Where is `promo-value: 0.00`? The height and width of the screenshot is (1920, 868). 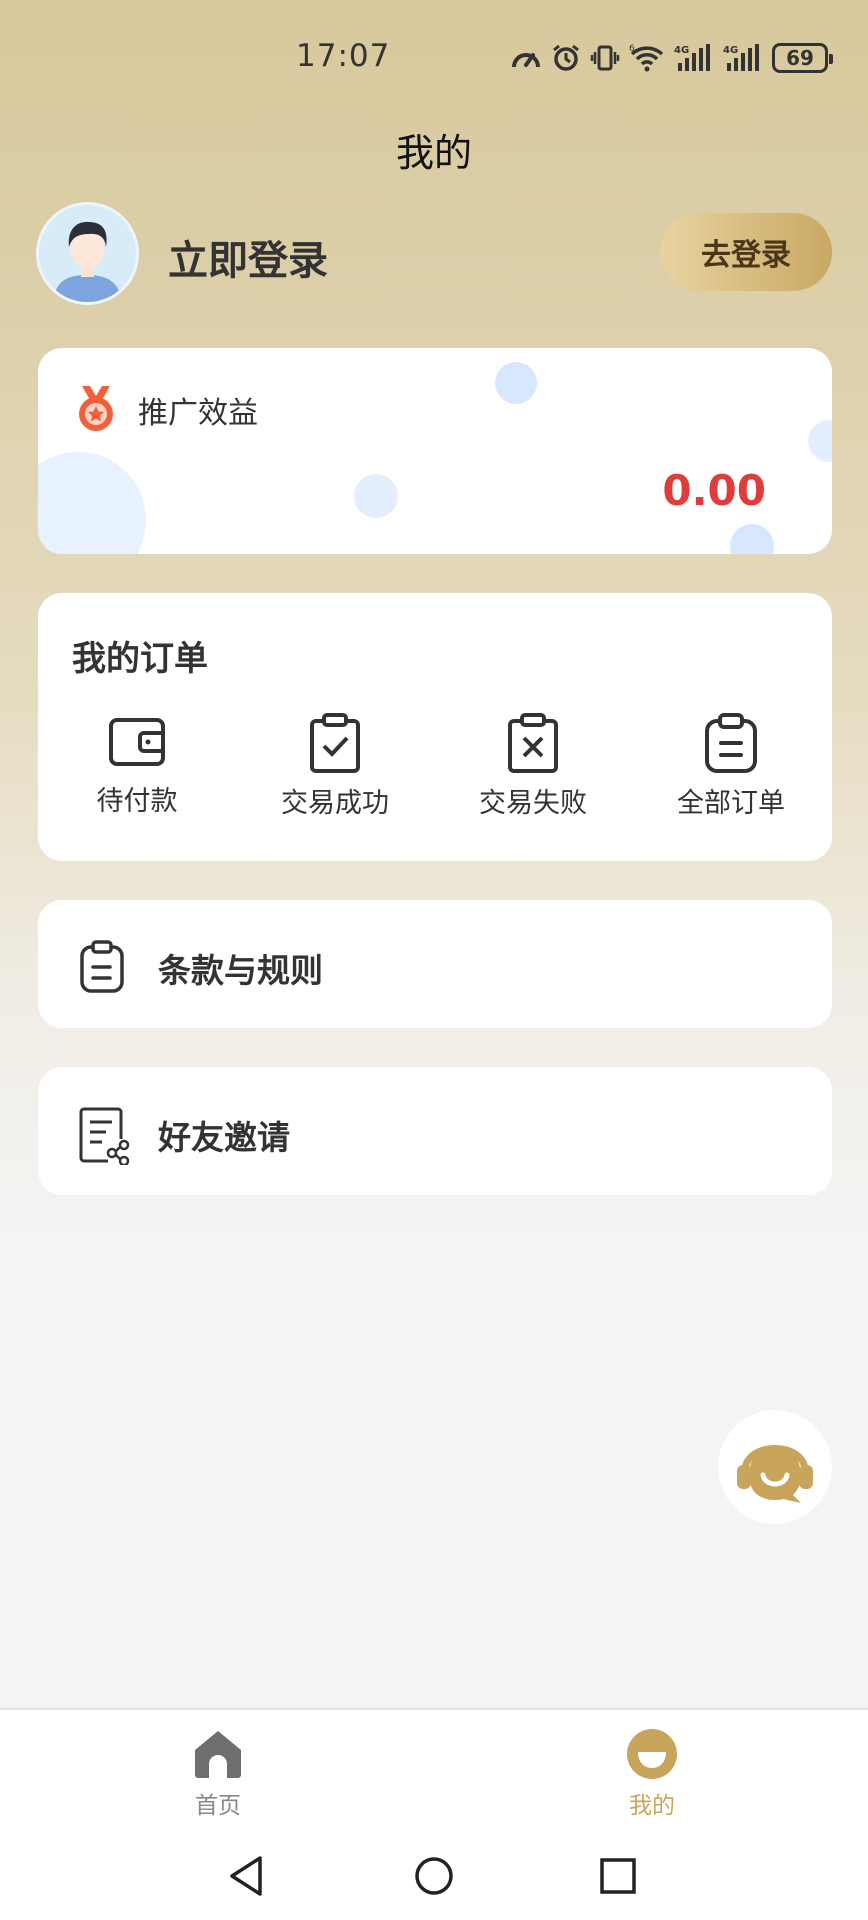
promo-value: 0.00 is located at coordinates (714, 490).